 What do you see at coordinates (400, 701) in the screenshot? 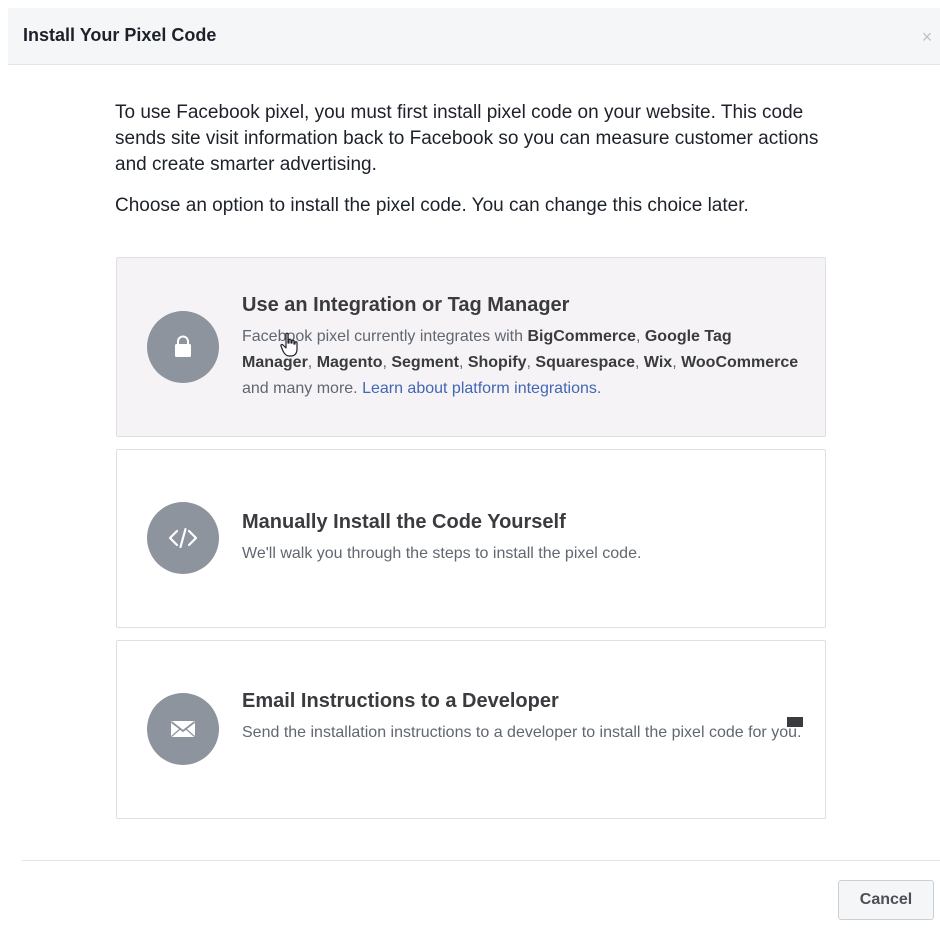
I see `option-title: Email Instructions to a Developer` at bounding box center [400, 701].